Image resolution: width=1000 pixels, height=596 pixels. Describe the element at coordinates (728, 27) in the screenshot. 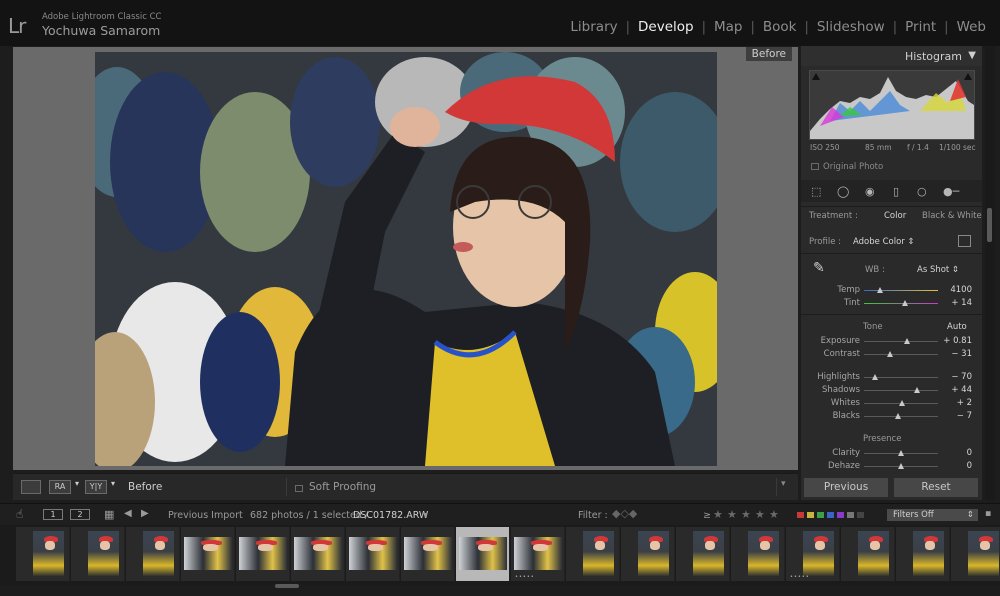

I see `module-map: Map` at that location.